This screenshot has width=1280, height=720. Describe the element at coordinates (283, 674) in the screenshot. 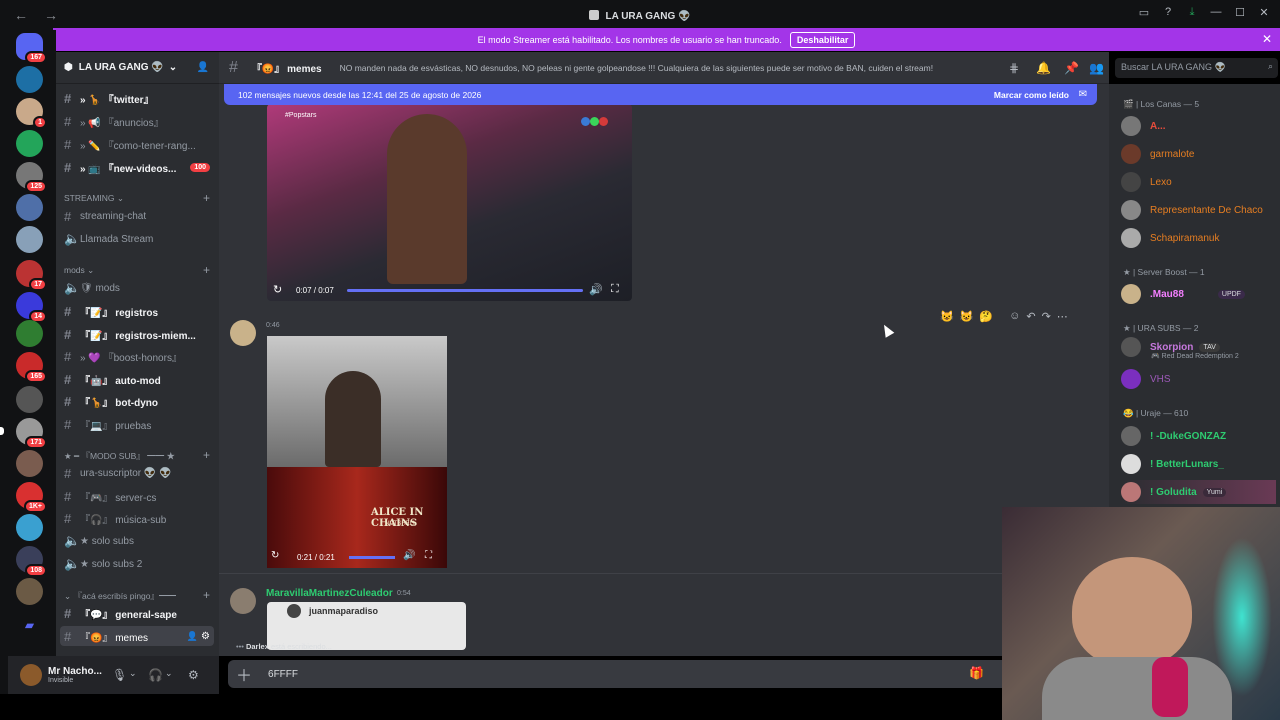

I see `message-input: 6FFFF` at that location.